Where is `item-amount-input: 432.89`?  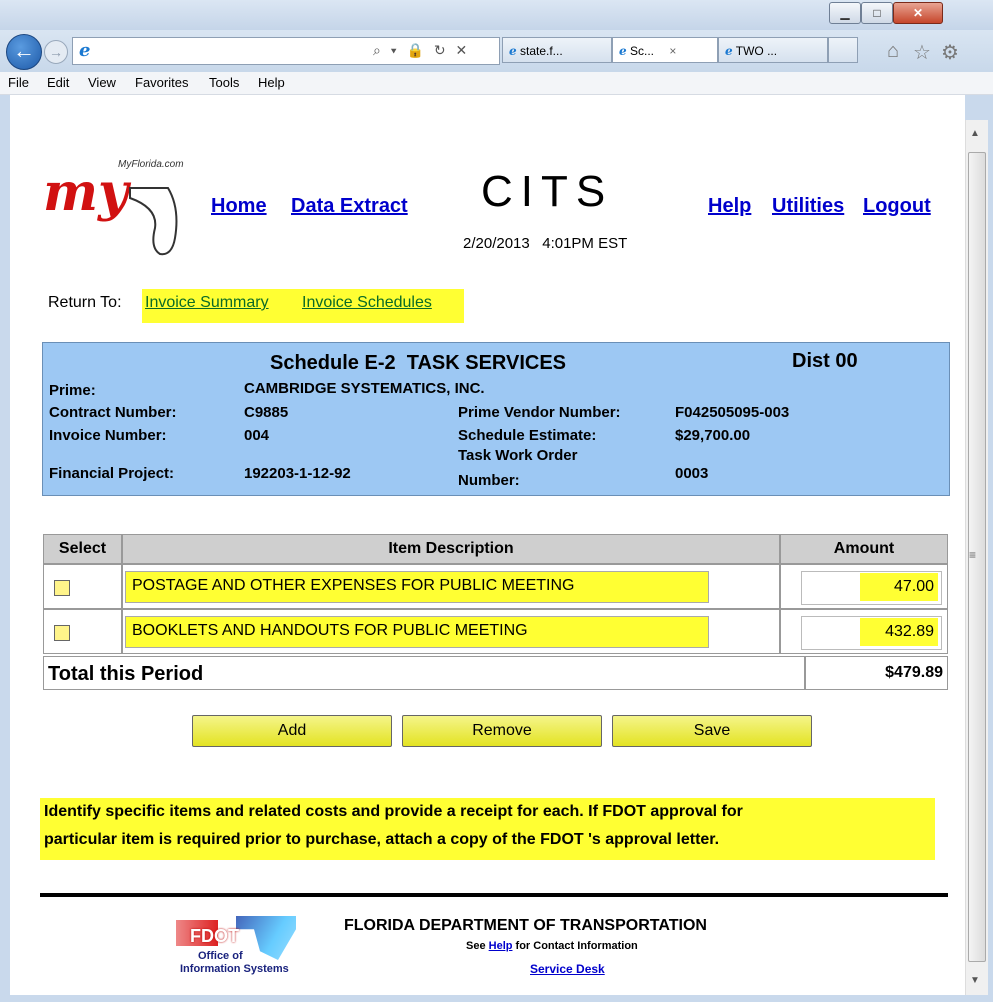 item-amount-input: 432.89 is located at coordinates (899, 632).